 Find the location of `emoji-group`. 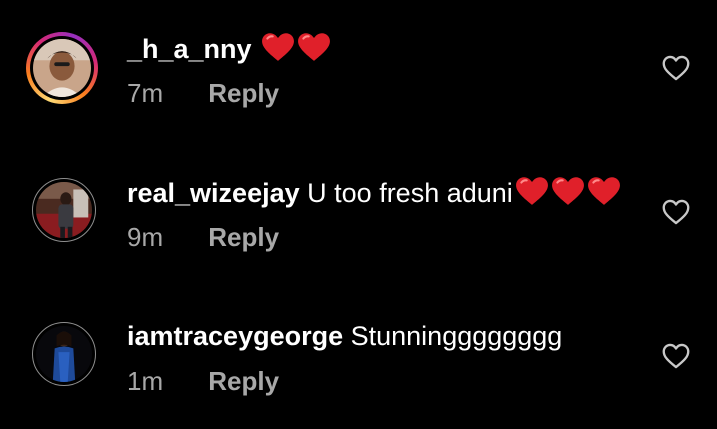

emoji-group is located at coordinates (567, 191).